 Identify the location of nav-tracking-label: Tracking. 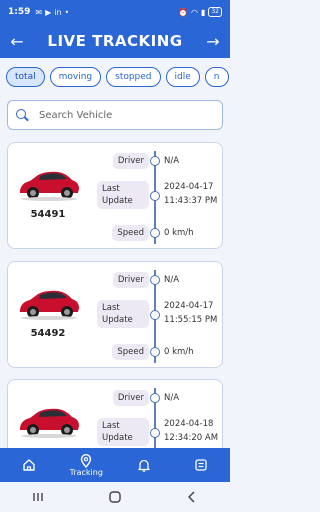
(86, 472).